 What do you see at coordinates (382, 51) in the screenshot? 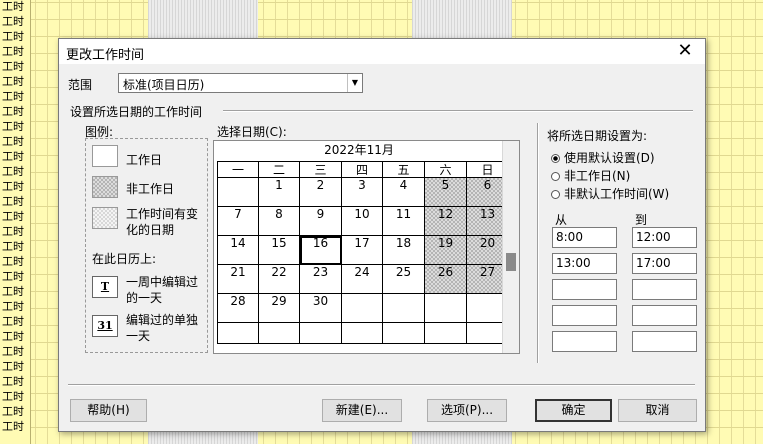
I see `dialog-titlebar: 更改工作时间 ✕` at bounding box center [382, 51].